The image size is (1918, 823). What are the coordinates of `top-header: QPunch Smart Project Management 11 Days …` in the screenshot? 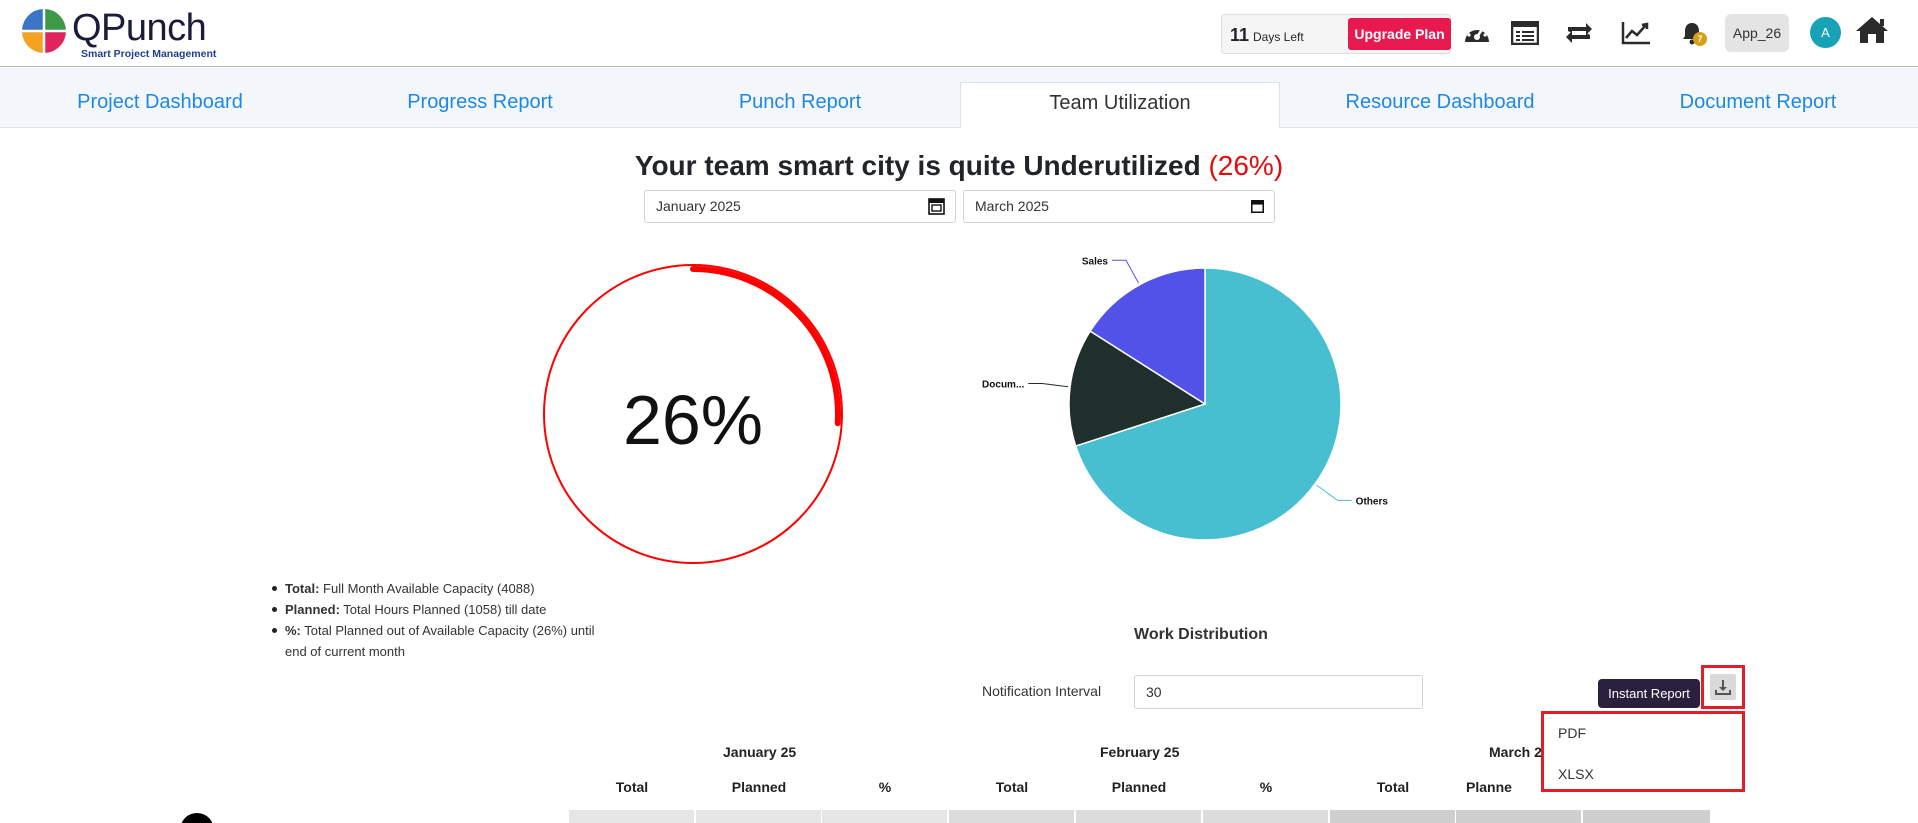 It's located at (959, 33).